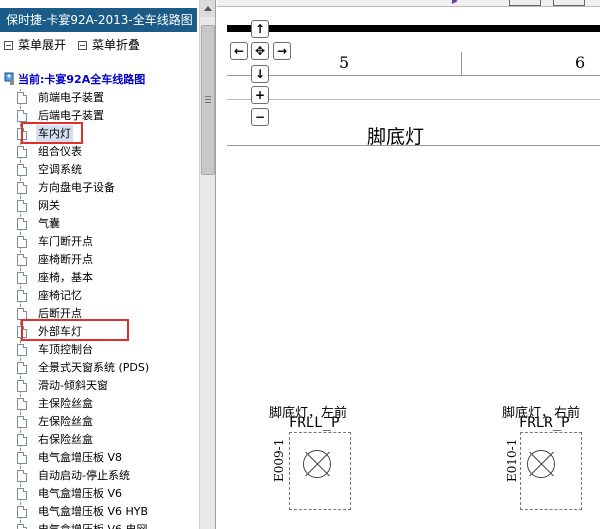  What do you see at coordinates (413, 28) in the screenshot?
I see `frame-top-bar` at bounding box center [413, 28].